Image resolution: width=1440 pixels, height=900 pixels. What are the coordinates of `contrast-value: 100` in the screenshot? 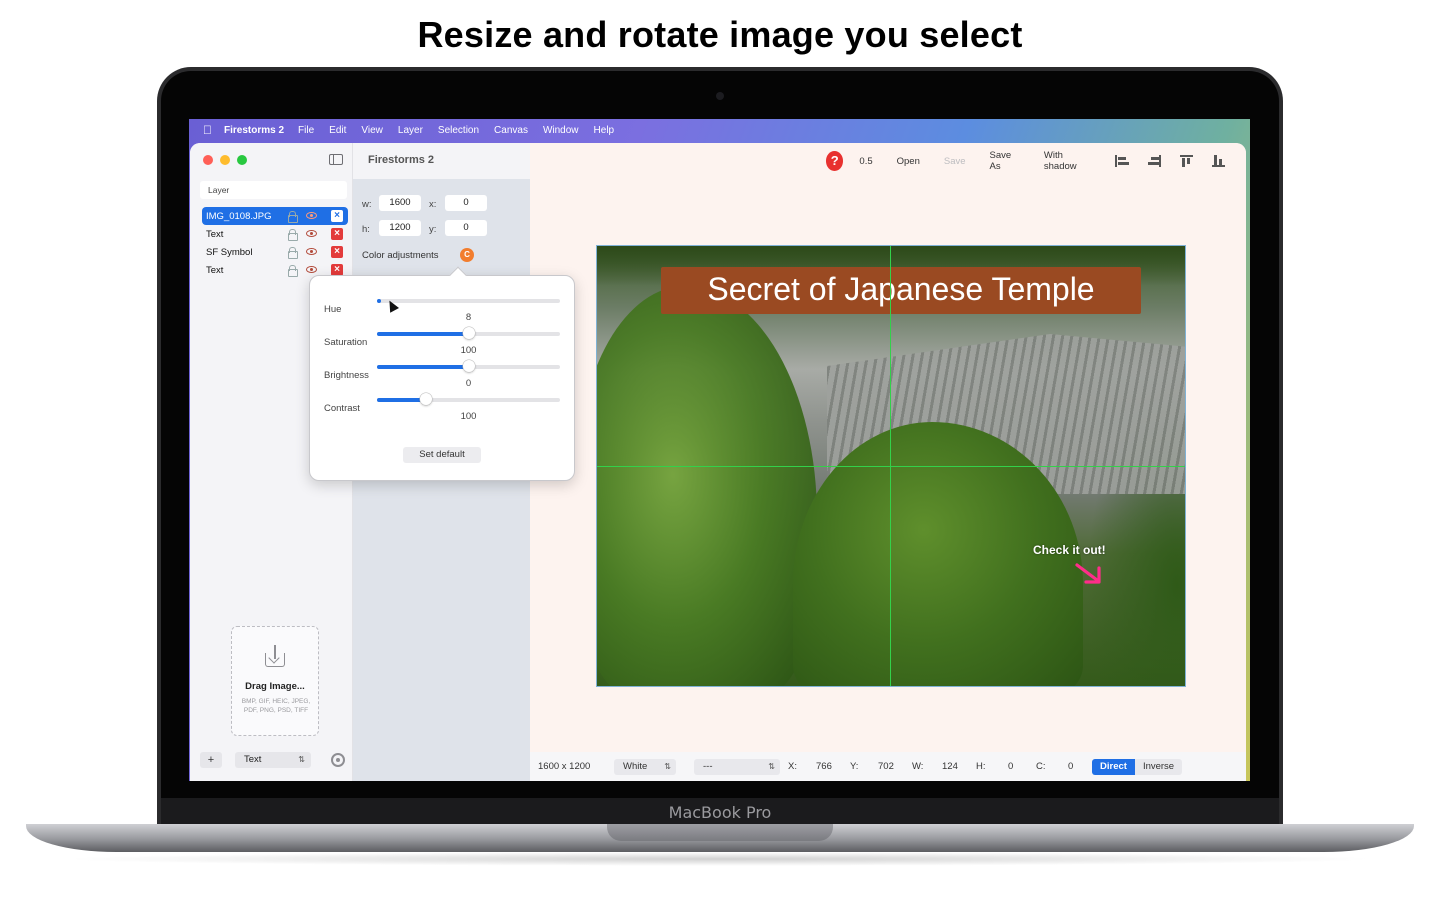 It's located at (468, 416).